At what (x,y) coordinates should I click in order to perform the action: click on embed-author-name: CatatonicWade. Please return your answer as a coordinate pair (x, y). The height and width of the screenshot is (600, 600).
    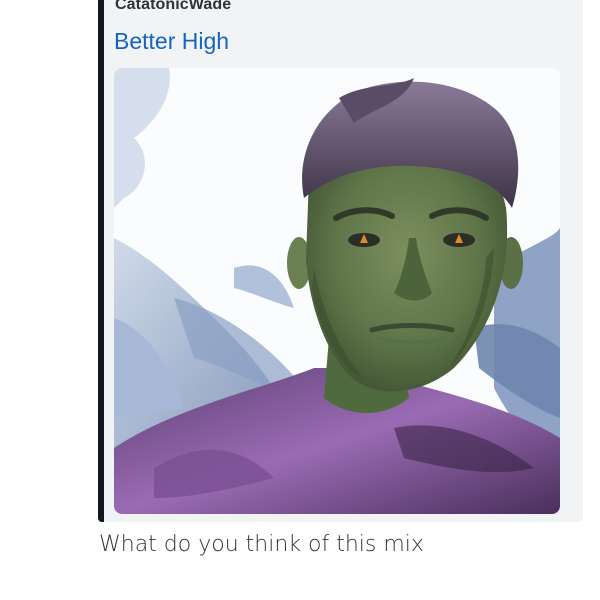
    Looking at the image, I should click on (173, 7).